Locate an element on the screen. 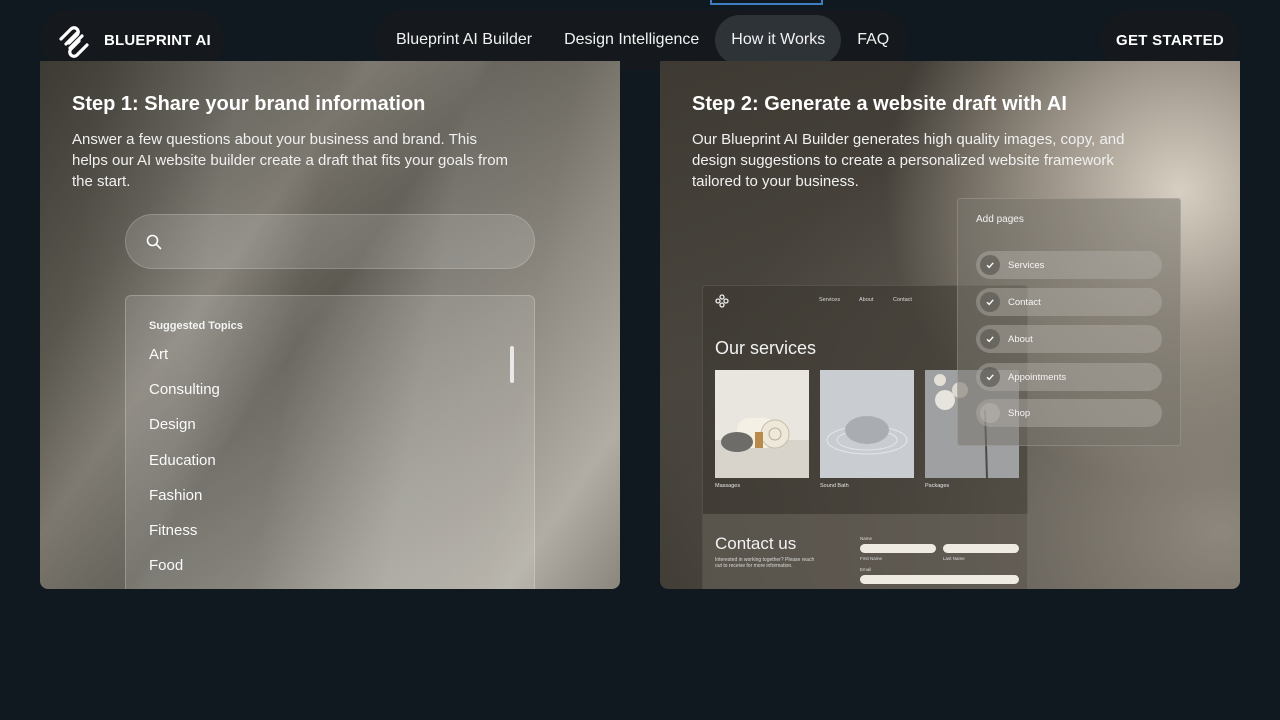 The image size is (1280, 720). menu-item-design-intelligence: Design Intelligence is located at coordinates (631, 40).